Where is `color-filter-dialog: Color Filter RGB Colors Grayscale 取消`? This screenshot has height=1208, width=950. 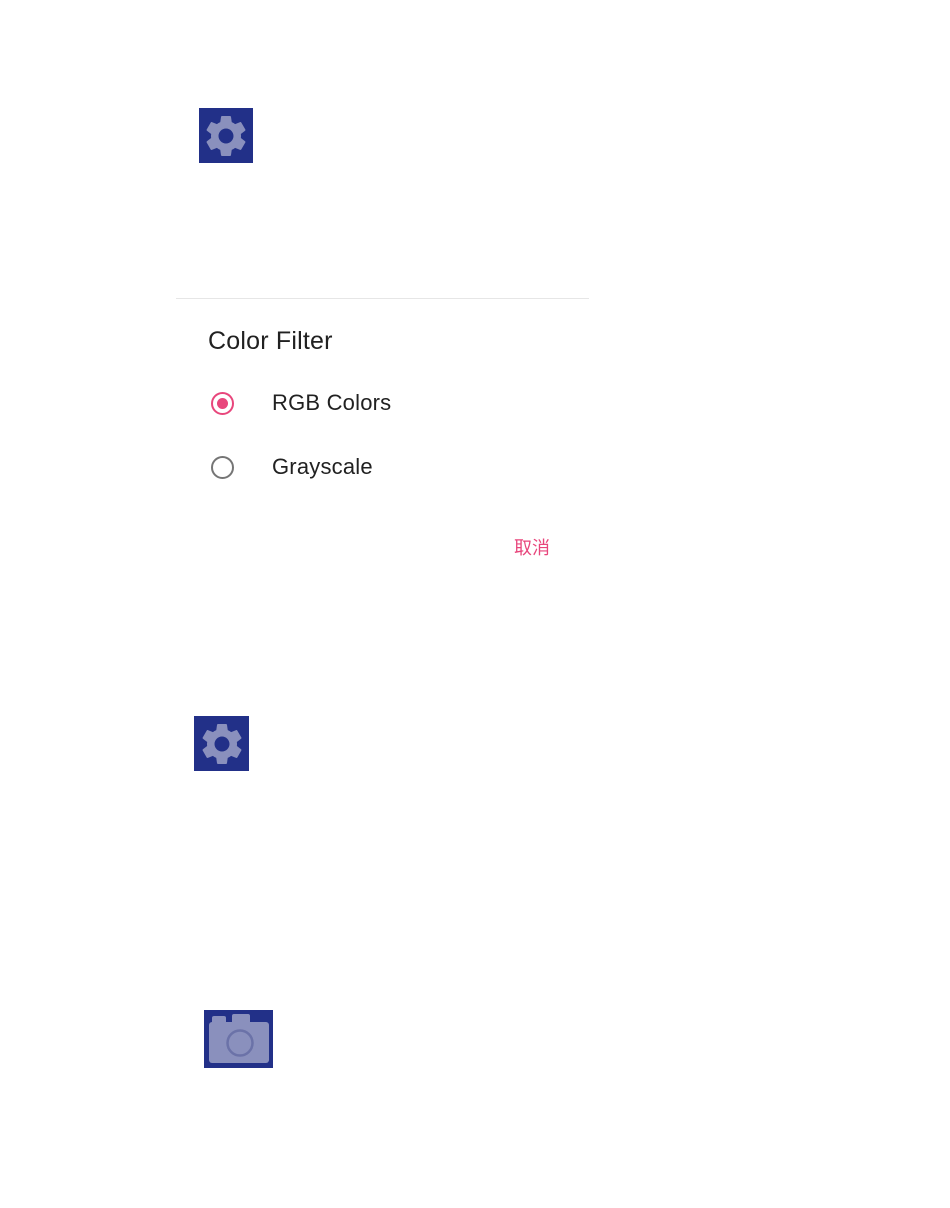 color-filter-dialog: Color Filter RGB Colors Grayscale 取消 is located at coordinates (382, 442).